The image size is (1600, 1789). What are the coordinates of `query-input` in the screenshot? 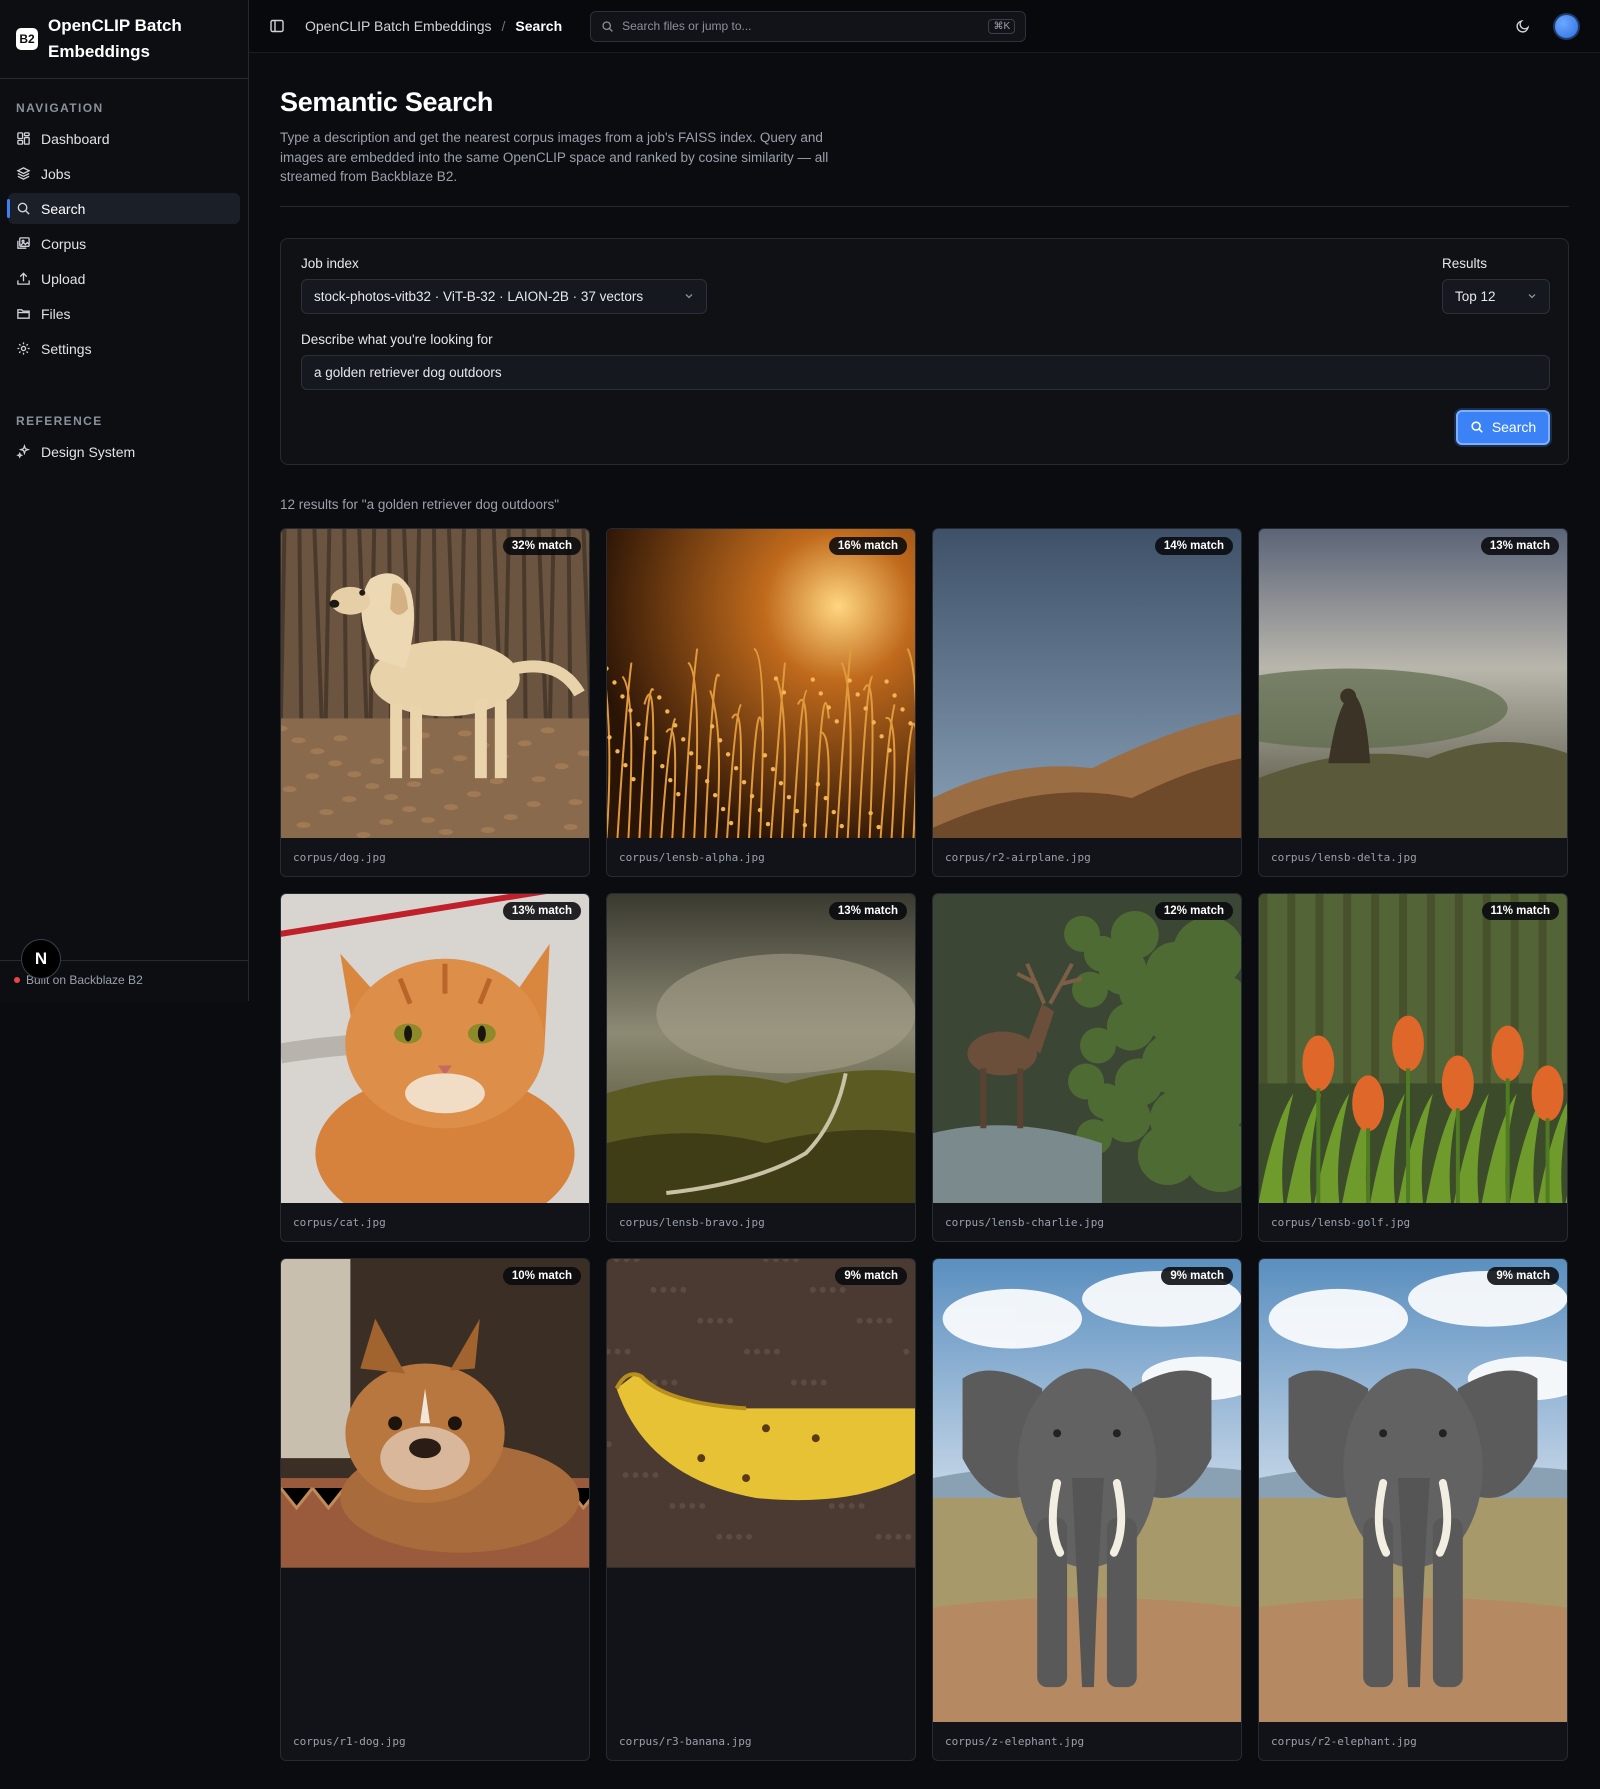 It's located at (925, 372).